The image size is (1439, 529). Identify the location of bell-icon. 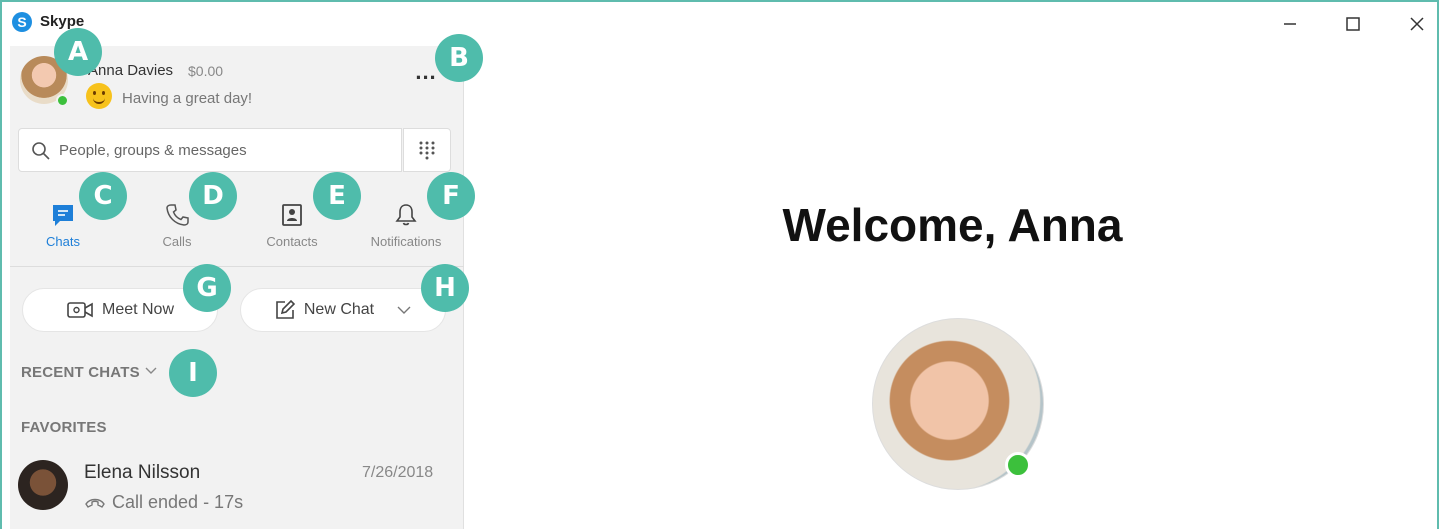
(406, 215).